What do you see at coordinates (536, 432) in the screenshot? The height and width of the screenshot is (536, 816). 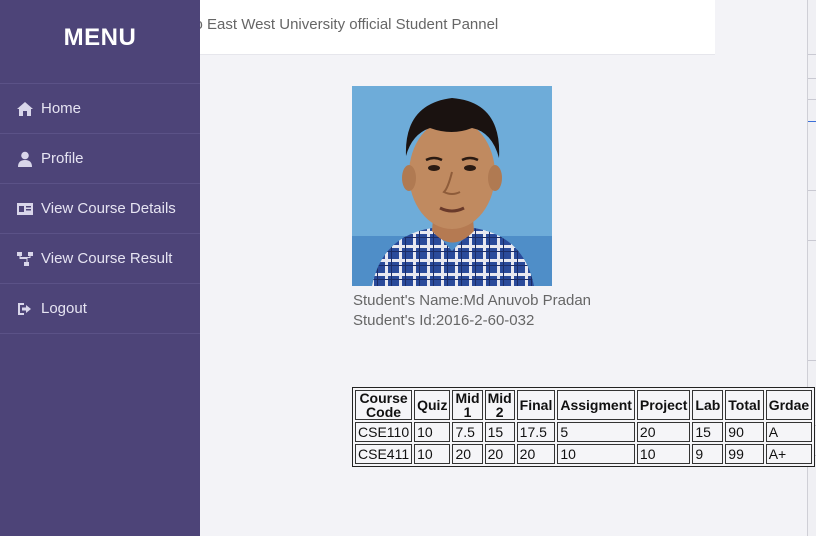 I see `cell-final: 17.5` at bounding box center [536, 432].